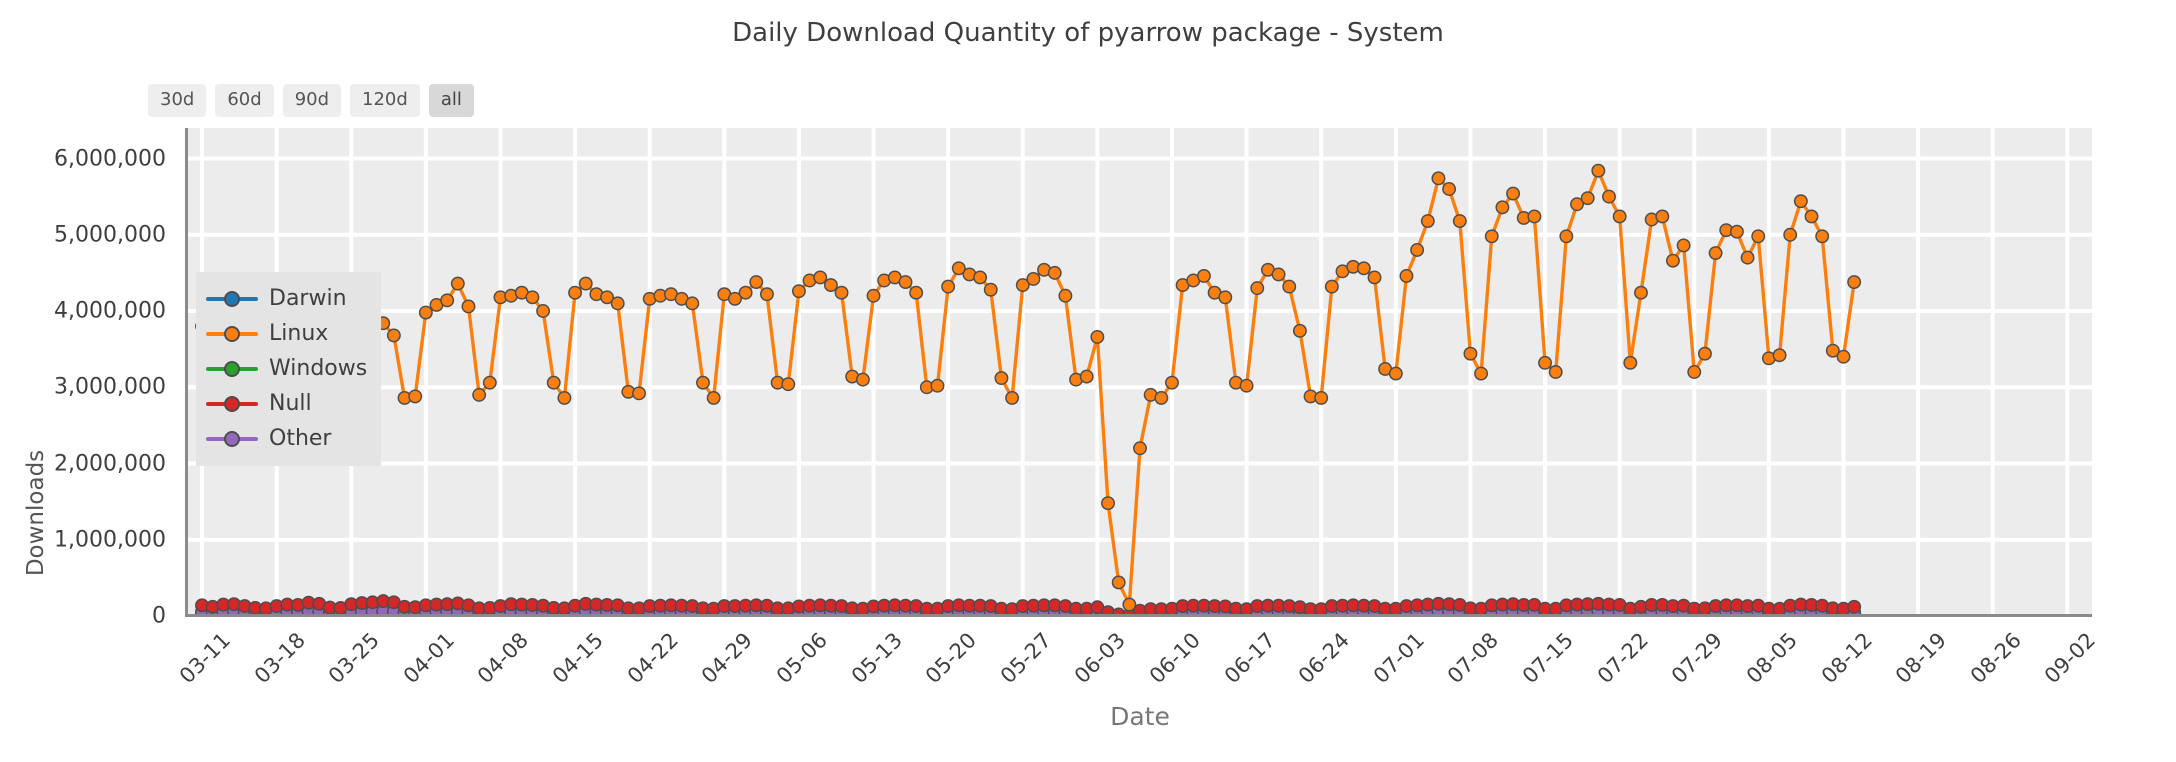 This screenshot has width=2176, height=762. I want to click on x-tick-label: 04-29, so click(727, 658).